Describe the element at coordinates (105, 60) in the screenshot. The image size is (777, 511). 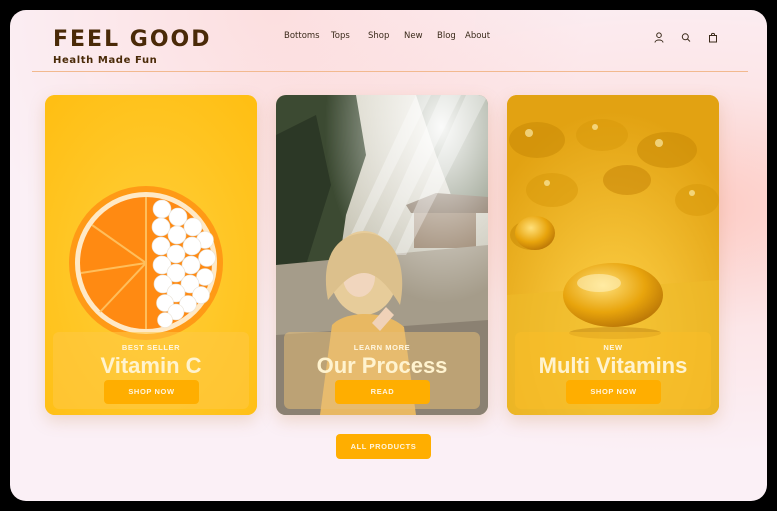
I see `brand-tagline: Health Made Fun` at that location.